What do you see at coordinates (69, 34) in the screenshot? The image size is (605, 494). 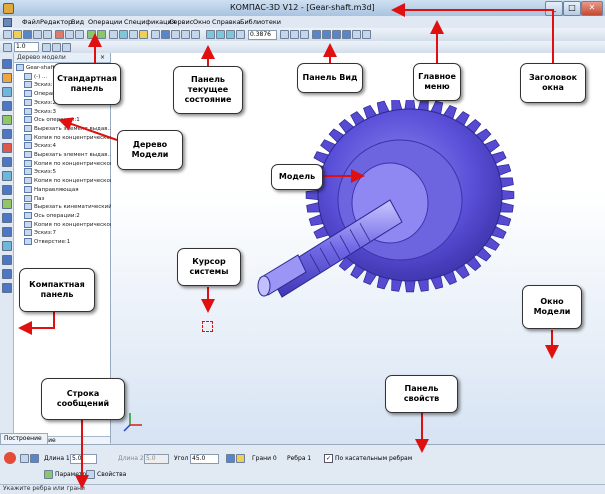 I see `copy-icon` at bounding box center [69, 34].